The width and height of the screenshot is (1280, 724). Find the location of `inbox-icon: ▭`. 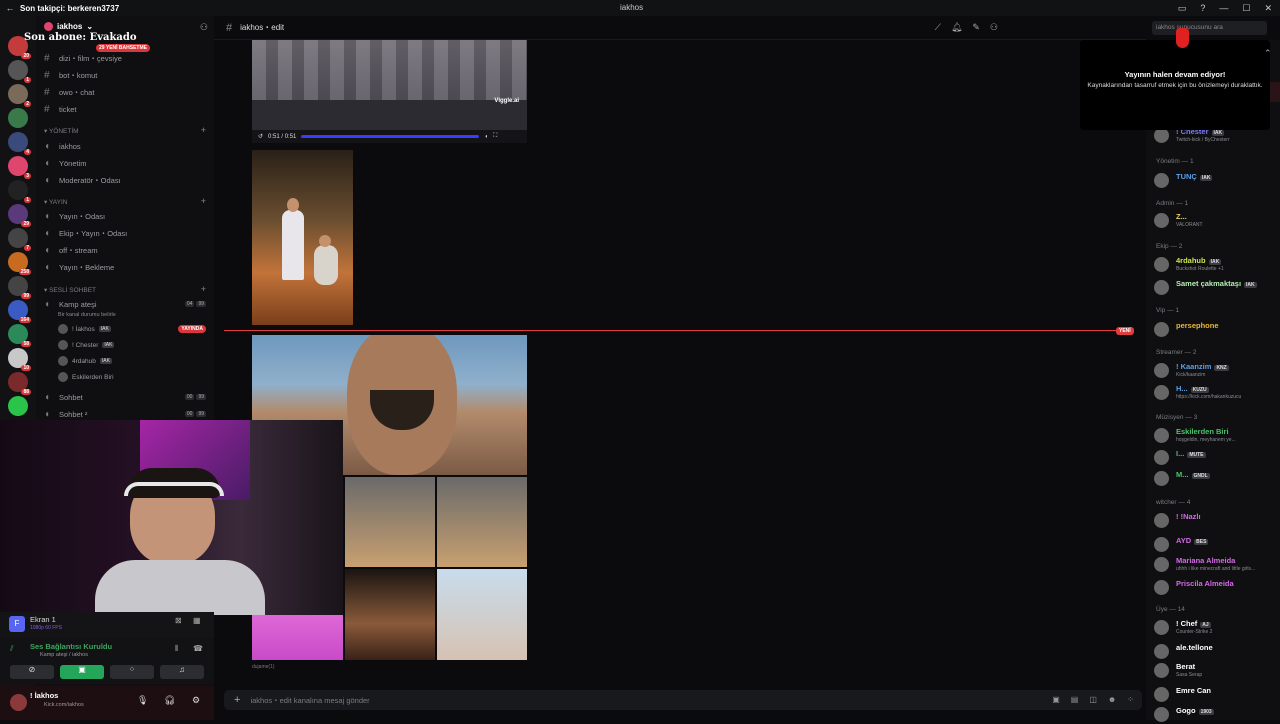

inbox-icon: ▭ is located at coordinates (1182, 8).